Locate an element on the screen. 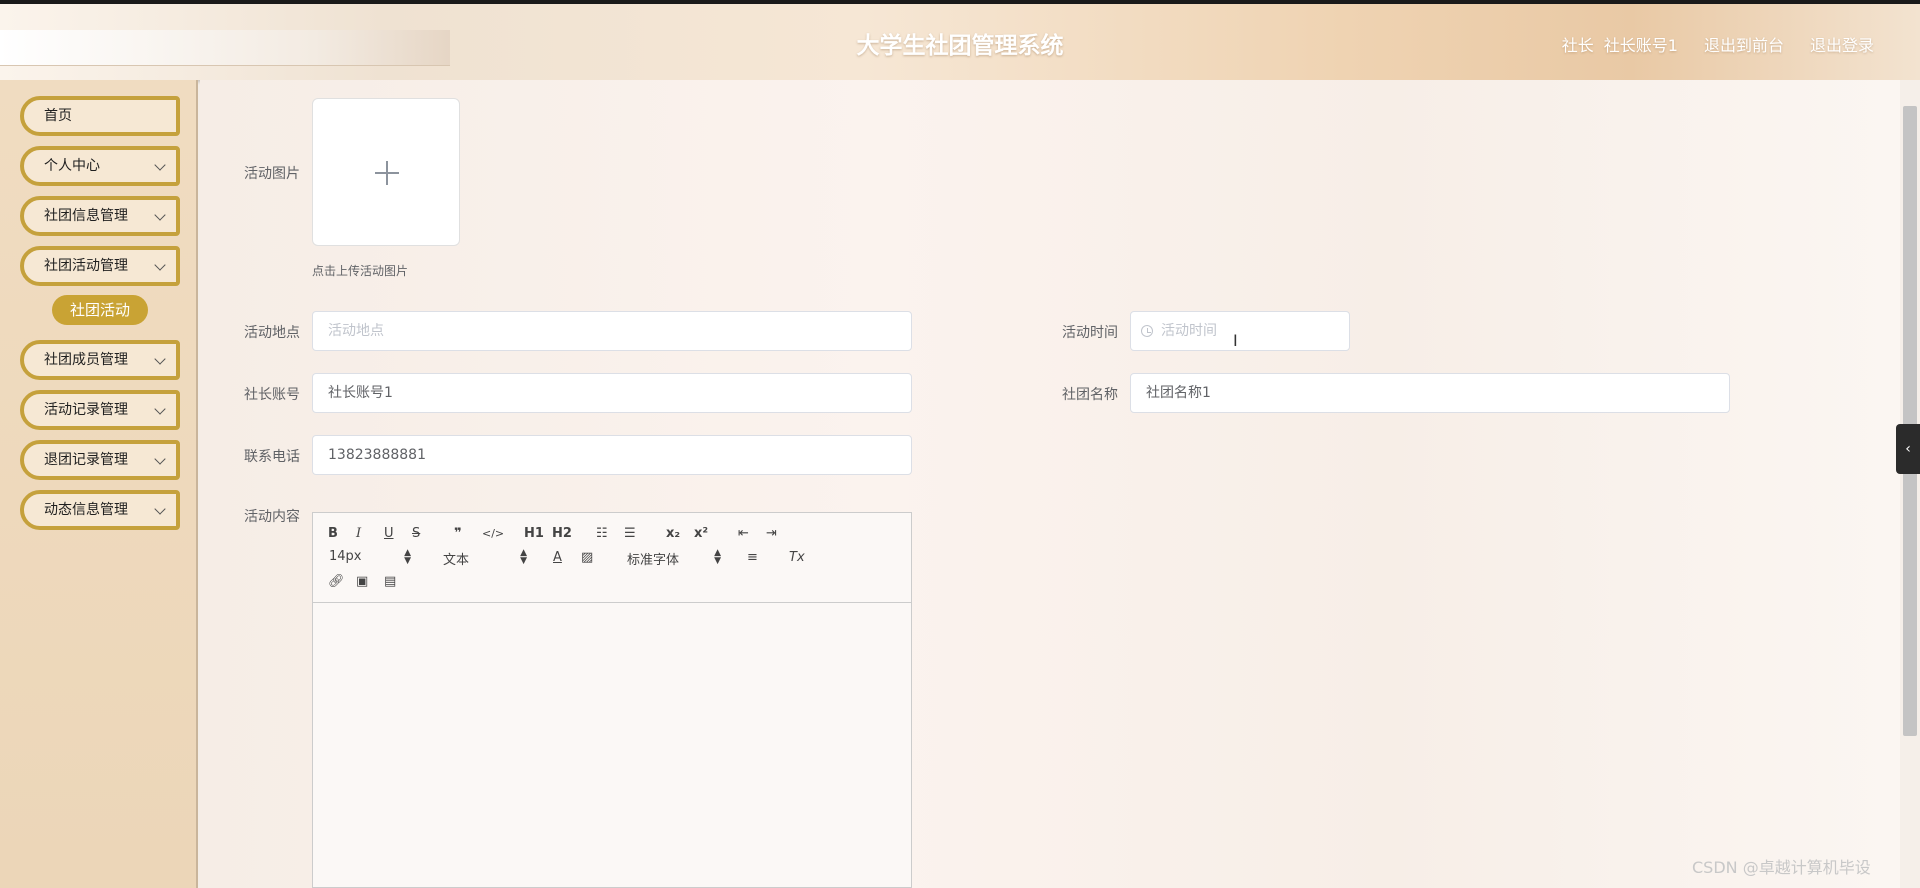 Image resolution: width=1920 pixels, height=888 pixels. user-role: 社长 is located at coordinates (1577, 45).